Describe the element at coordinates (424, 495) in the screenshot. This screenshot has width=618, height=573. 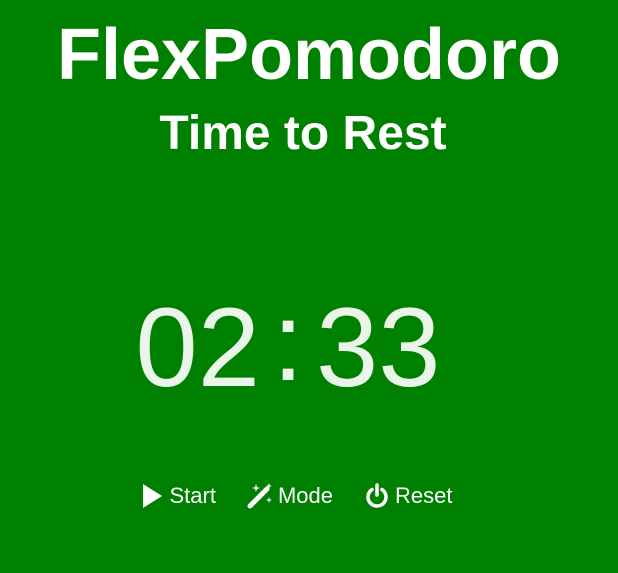
I see `reset-button-label: Reset` at that location.